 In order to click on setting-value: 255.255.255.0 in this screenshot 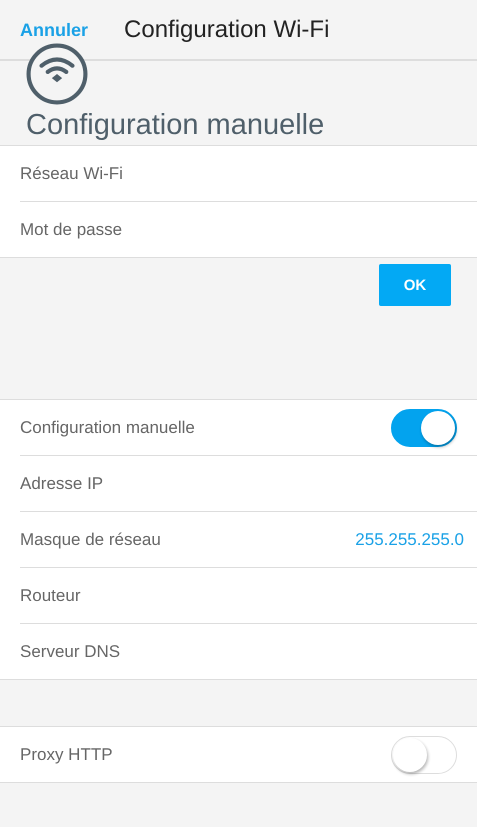, I will do `click(409, 540)`.